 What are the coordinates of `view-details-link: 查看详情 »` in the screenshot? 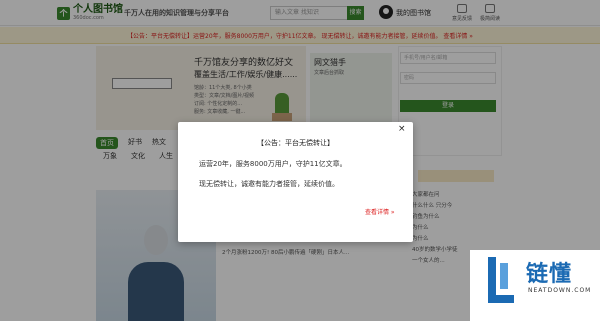 It's located at (380, 211).